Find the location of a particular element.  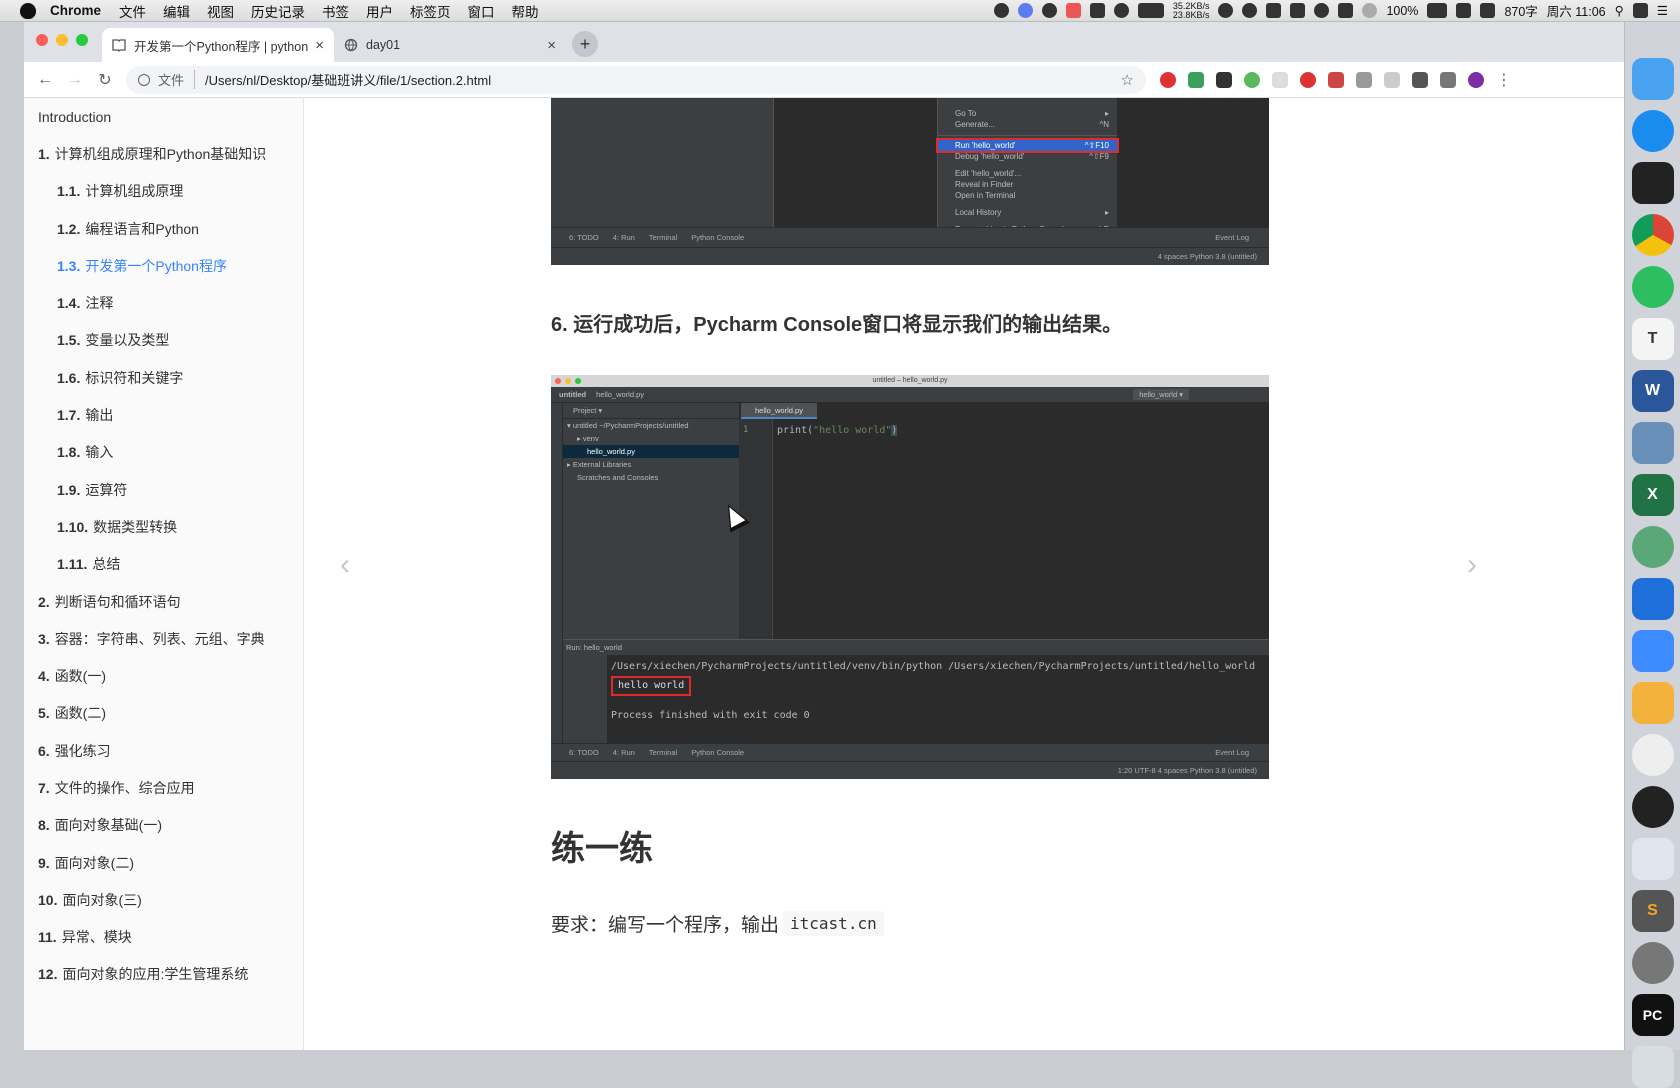

folder-icon is located at coordinates (1652, 703).